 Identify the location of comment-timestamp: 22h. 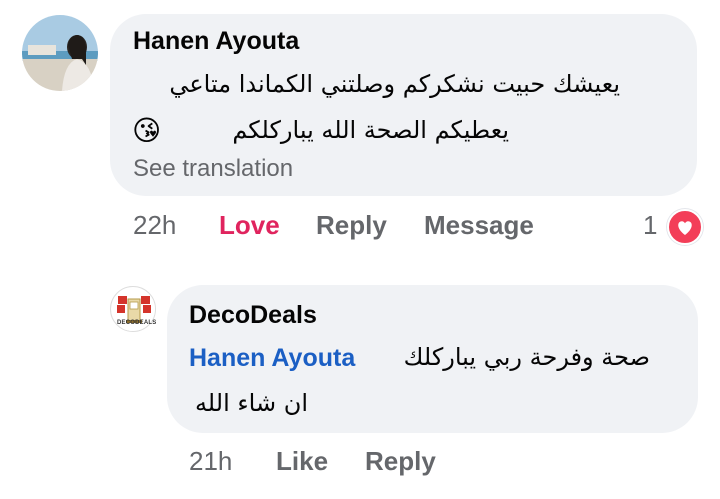
(154, 225).